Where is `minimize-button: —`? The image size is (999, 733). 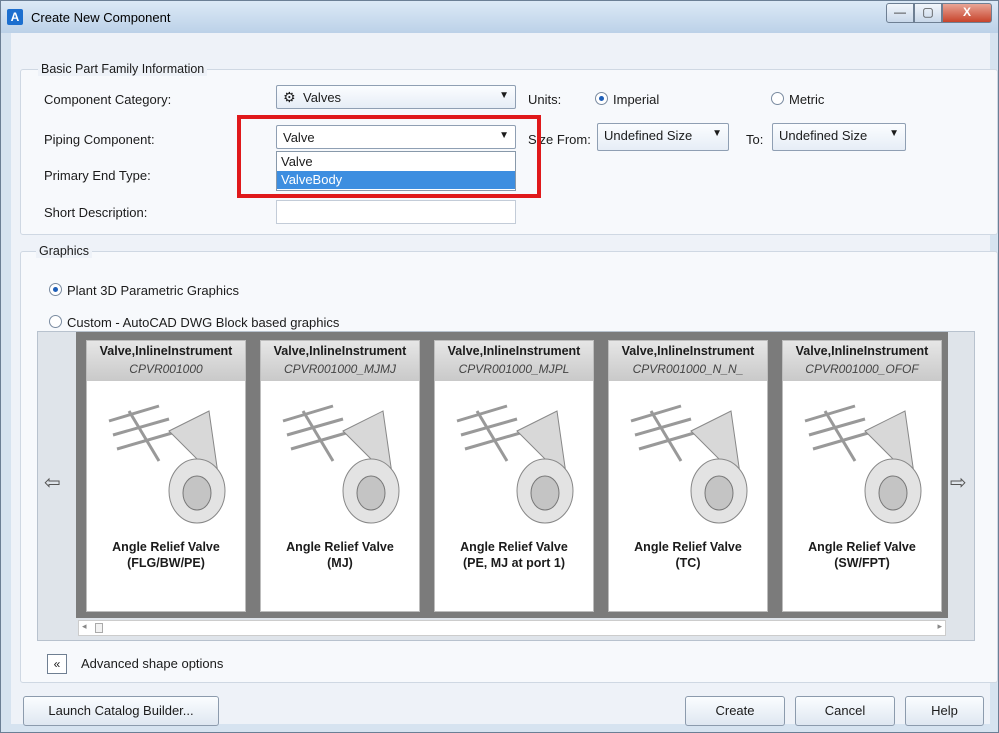 minimize-button: — is located at coordinates (900, 13).